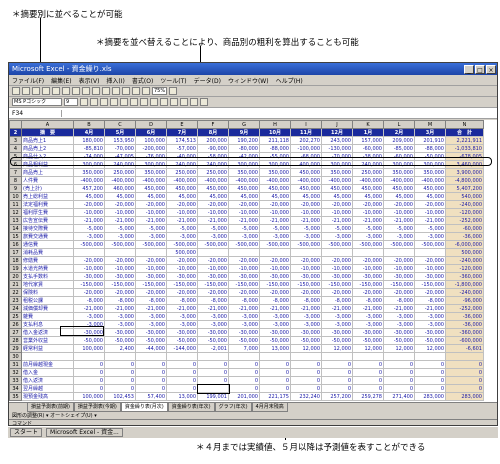 The width and height of the screenshot is (500, 464). What do you see at coordinates (120, 148) in the screenshot?
I see `value-cell: -70,000` at bounding box center [120, 148].